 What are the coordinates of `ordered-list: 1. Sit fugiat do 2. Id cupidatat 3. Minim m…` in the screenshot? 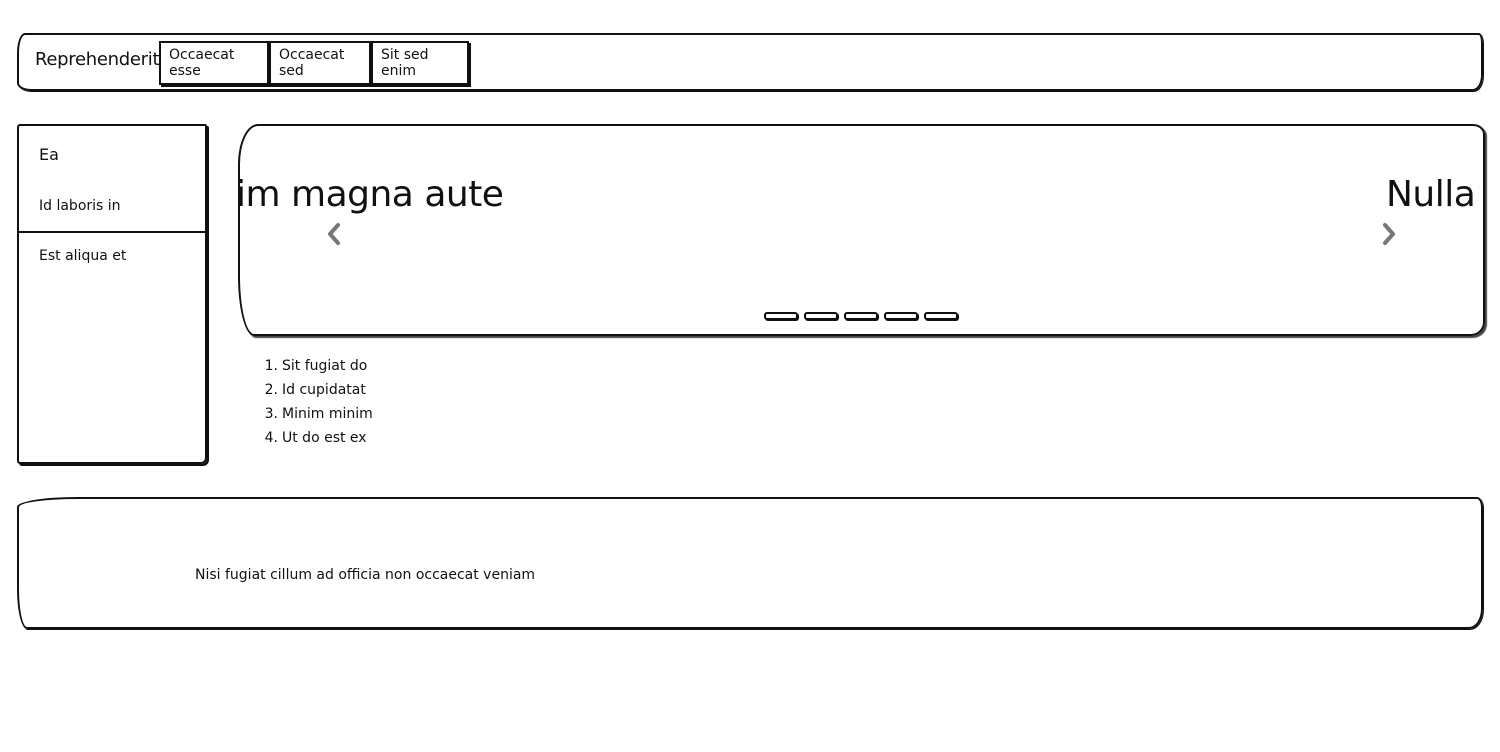 It's located at (317, 402).